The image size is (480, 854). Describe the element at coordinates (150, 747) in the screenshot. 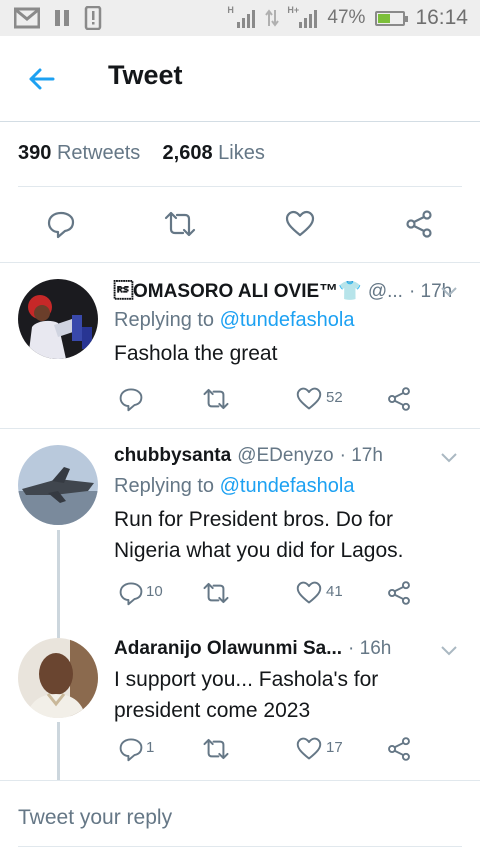

I see `reply-count: 1` at that location.